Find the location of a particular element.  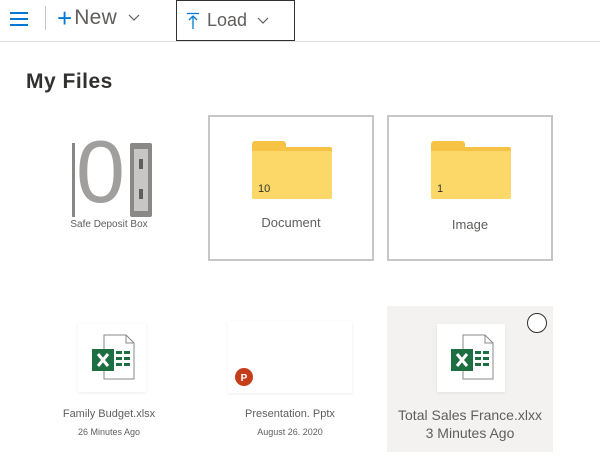

vault-tile: 0 Safe Deposit Box is located at coordinates (109, 185).